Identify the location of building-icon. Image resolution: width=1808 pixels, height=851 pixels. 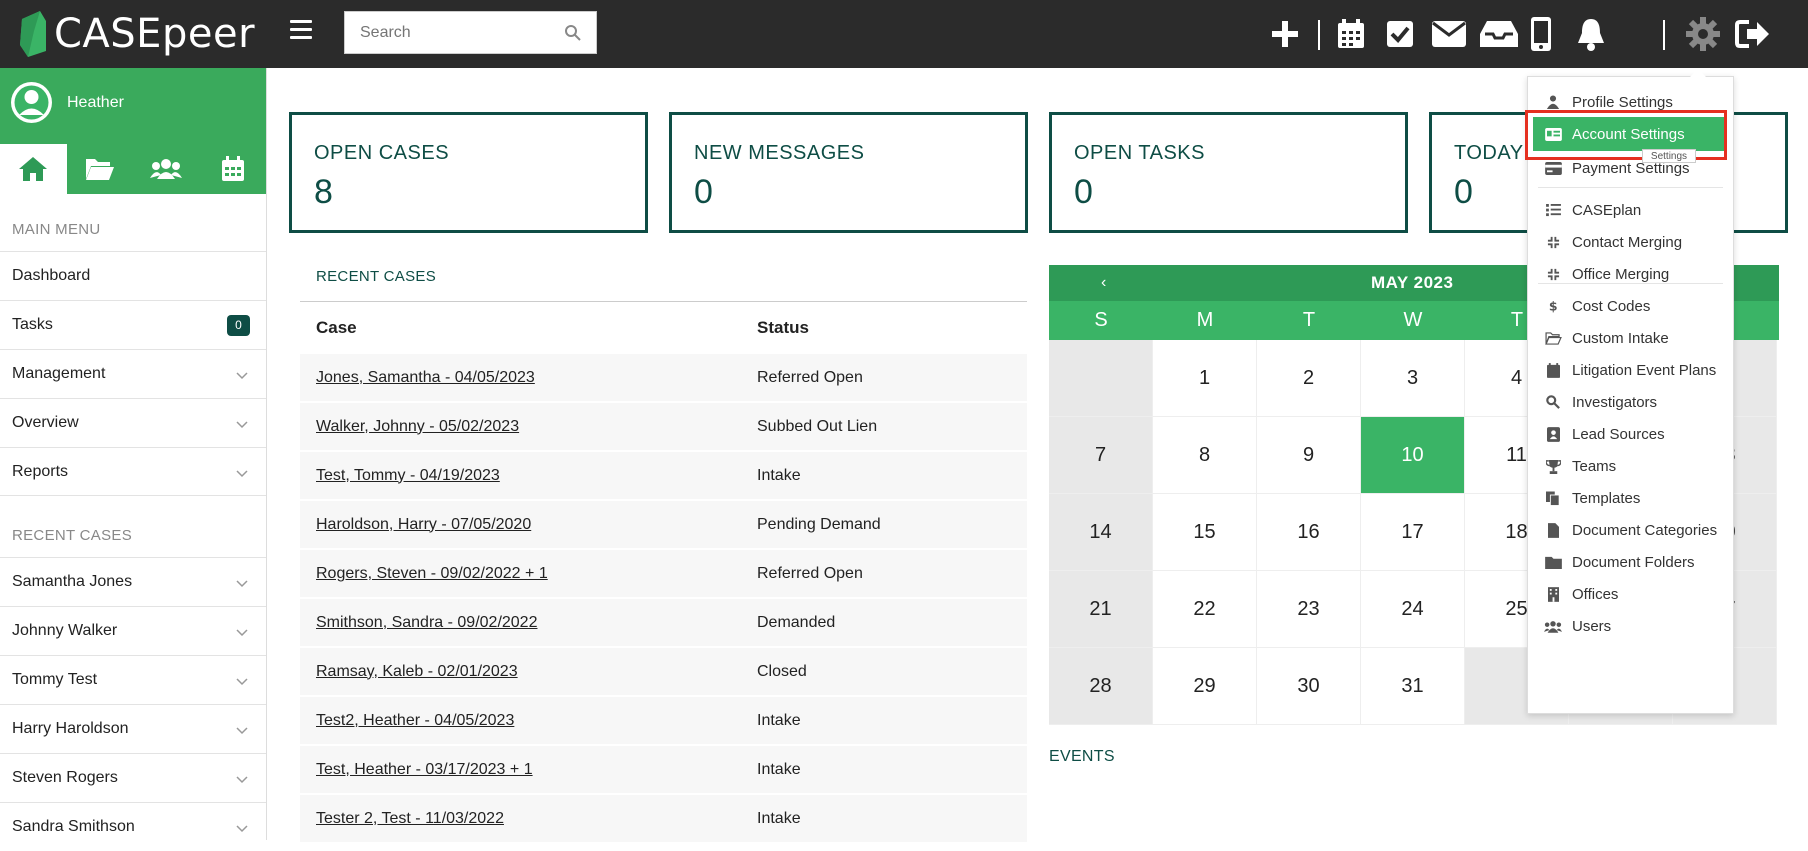
(1553, 594).